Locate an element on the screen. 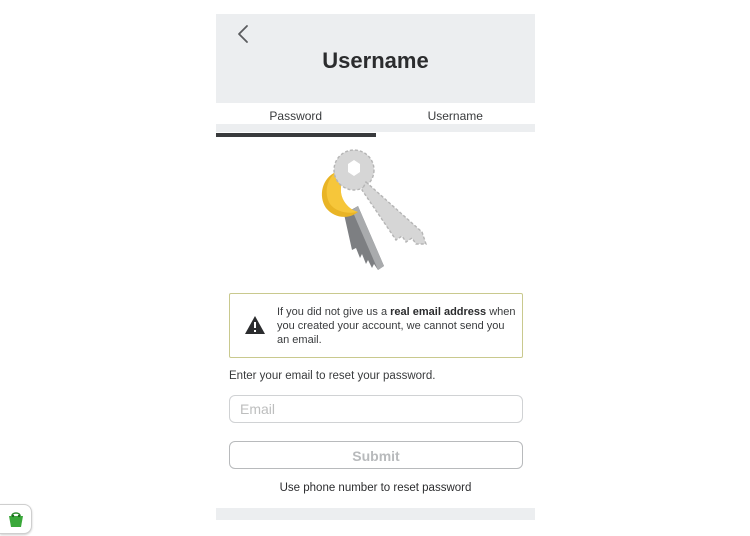 This screenshot has width=750, height=536. tab-divider is located at coordinates (375, 128).